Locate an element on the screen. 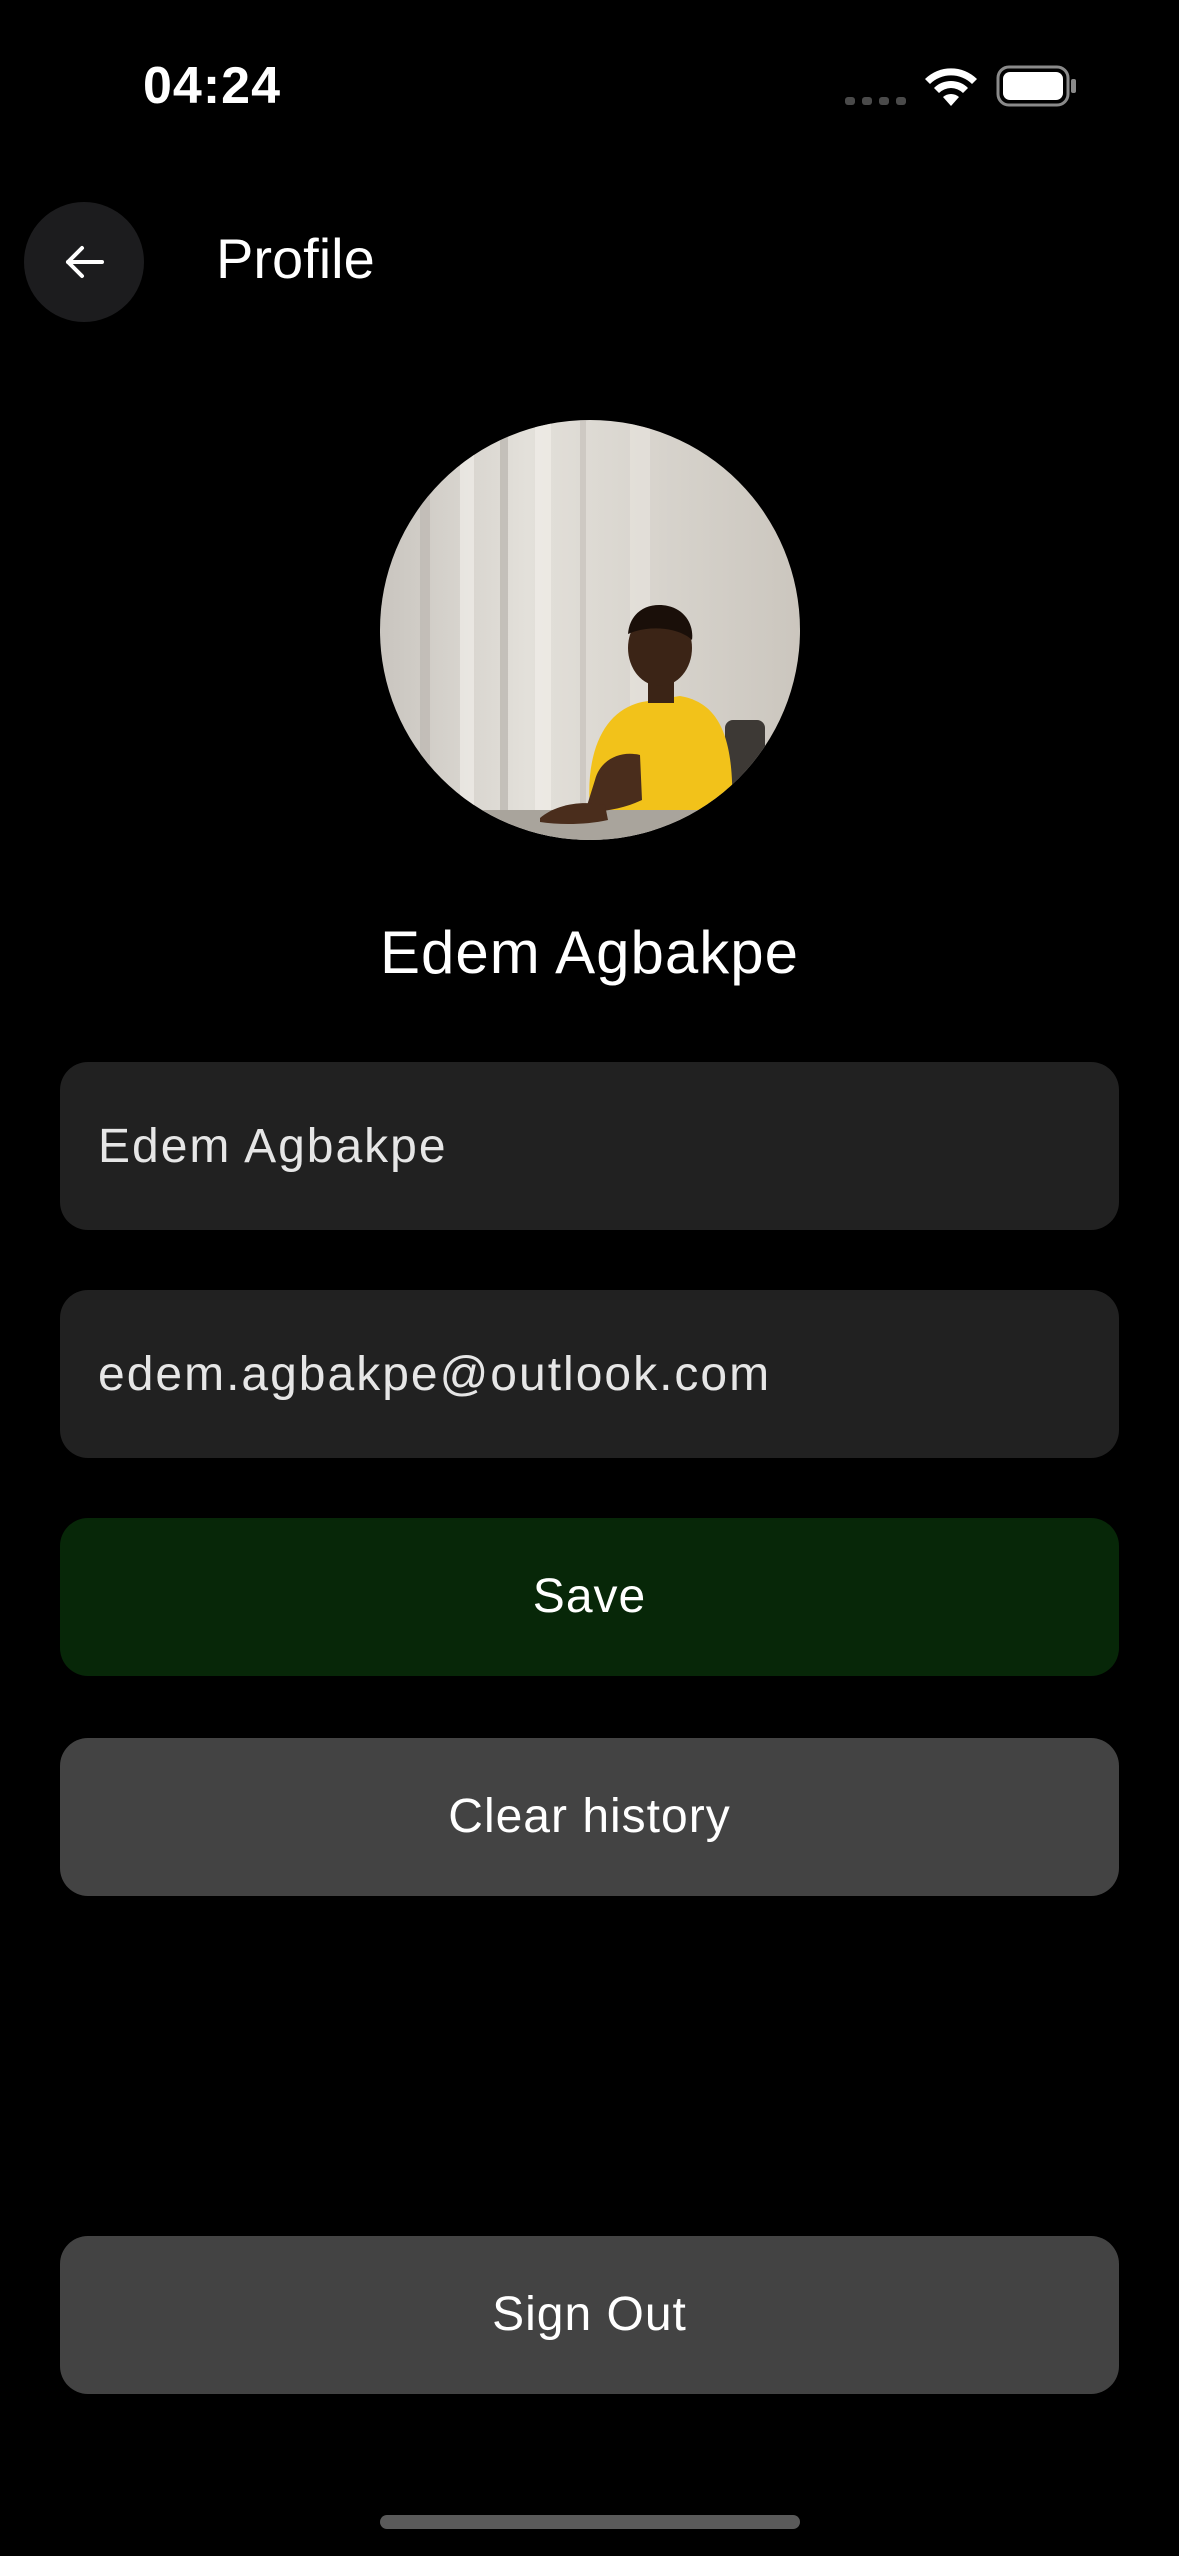 The width and height of the screenshot is (1179, 2556). profile-photo is located at coordinates (590, 630).